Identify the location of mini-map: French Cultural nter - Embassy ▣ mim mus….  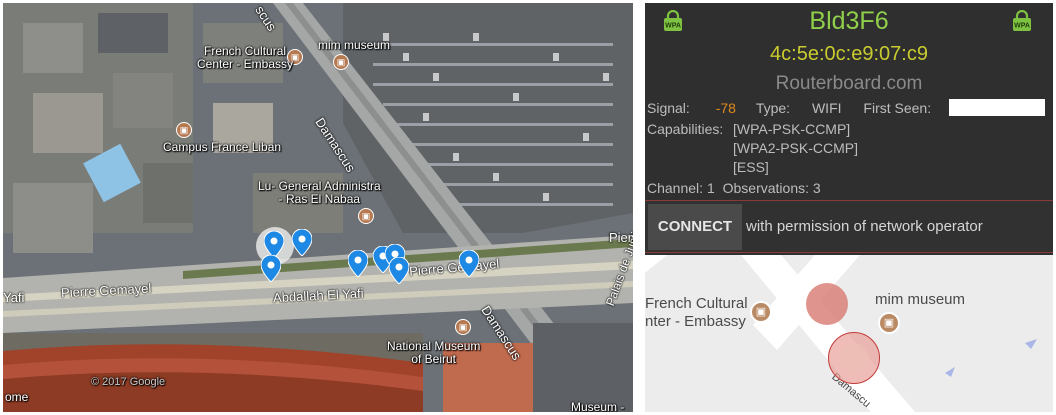
(849, 333).